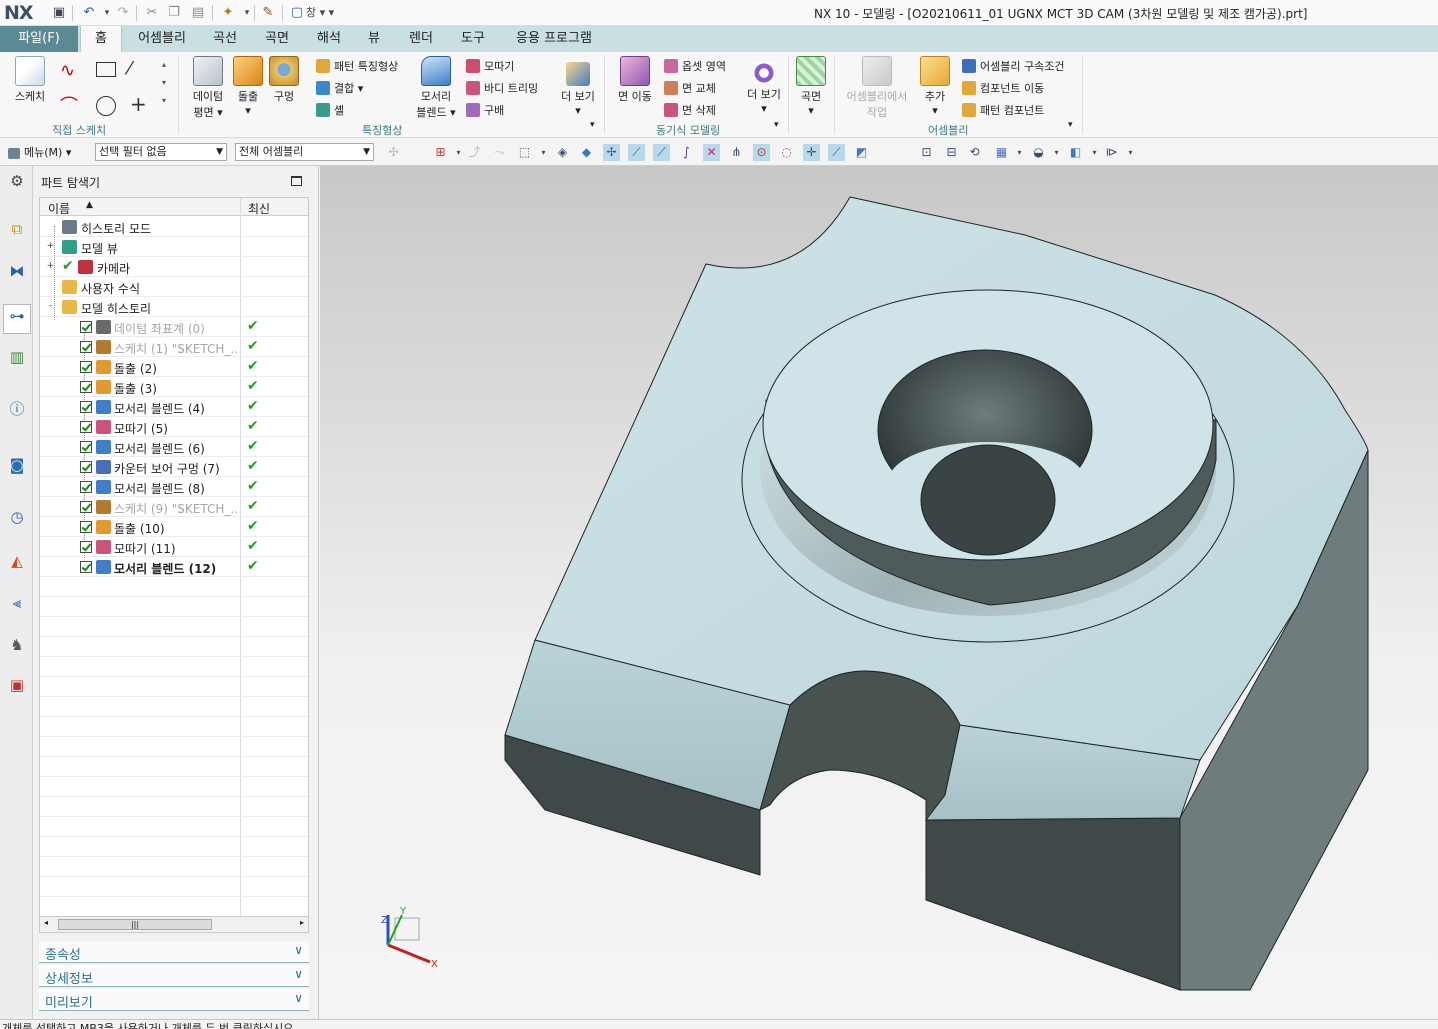 The width and height of the screenshot is (1438, 1029). Describe the element at coordinates (277, 39) in the screenshot. I see `tab-surface: 곡면` at that location.